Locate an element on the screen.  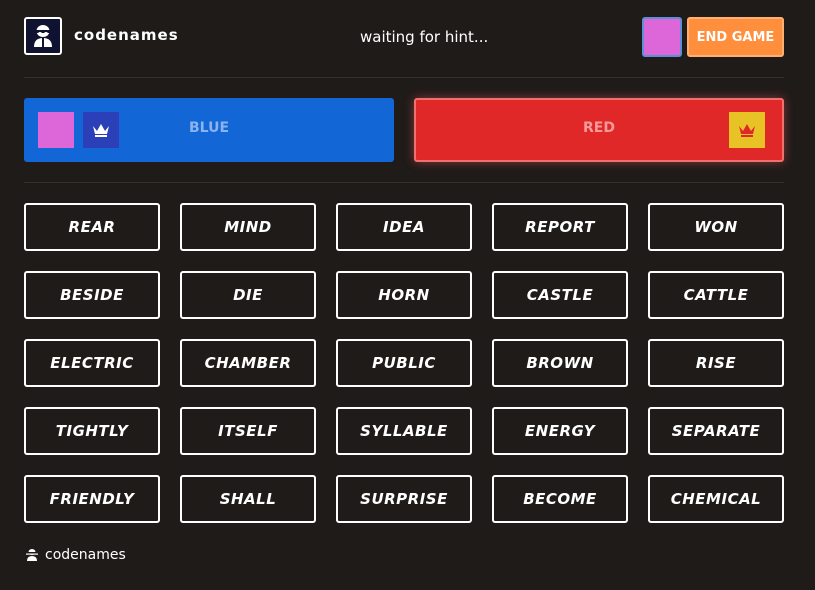
spy-logo-icon is located at coordinates (43, 36).